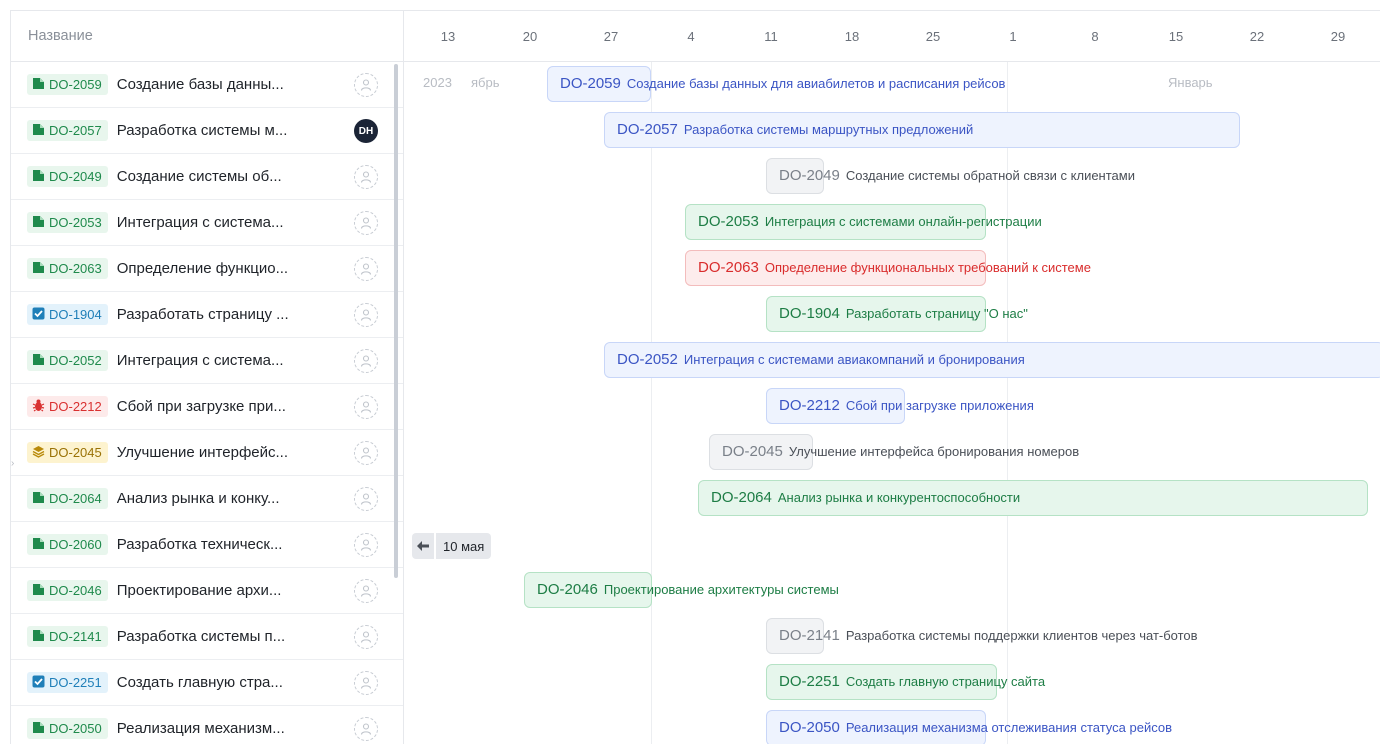 This screenshot has width=1385, height=744. What do you see at coordinates (809, 313) in the screenshot?
I see `gantt-bar-key: DO-1904` at bounding box center [809, 313].